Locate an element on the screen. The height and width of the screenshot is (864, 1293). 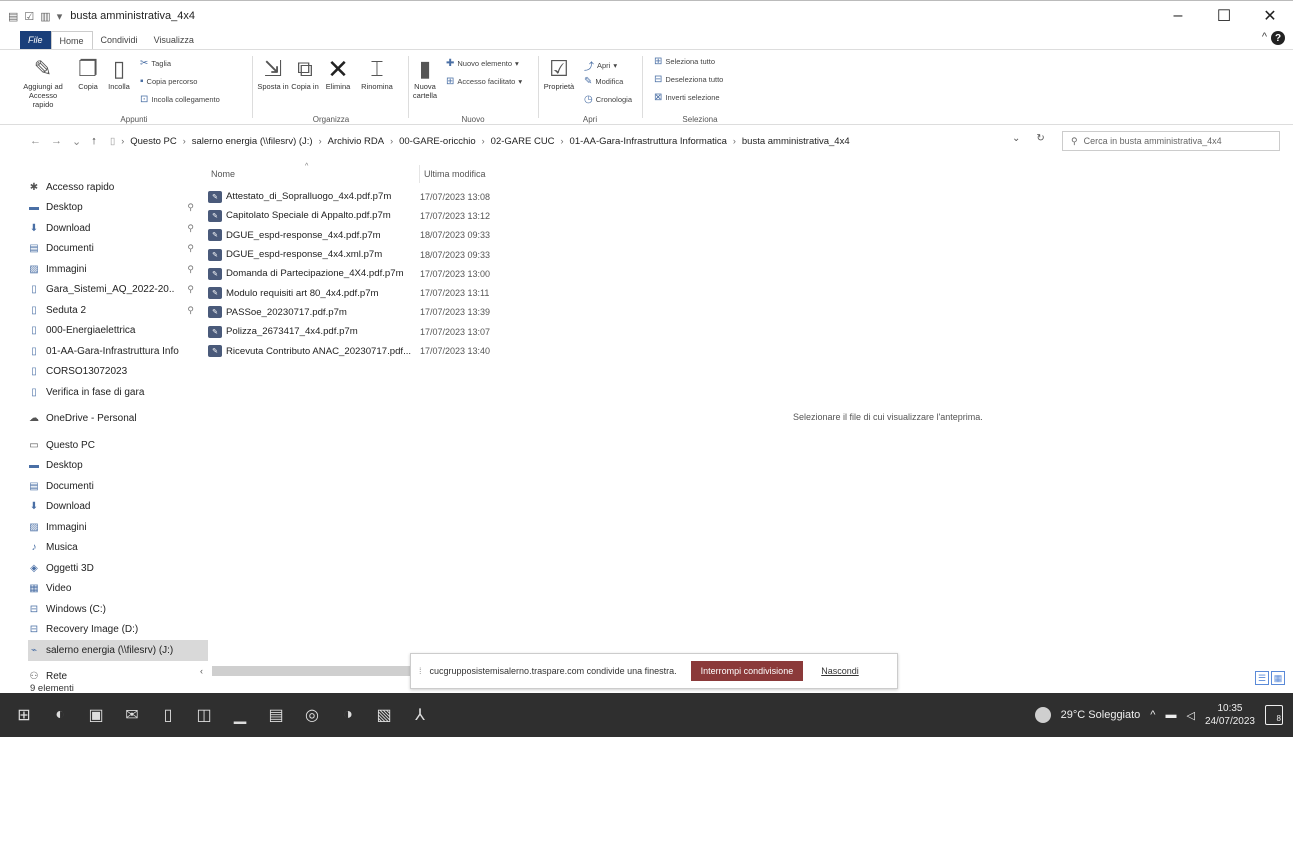
horizontal-scrollbar: ‹ is located at coordinates (305, 671).